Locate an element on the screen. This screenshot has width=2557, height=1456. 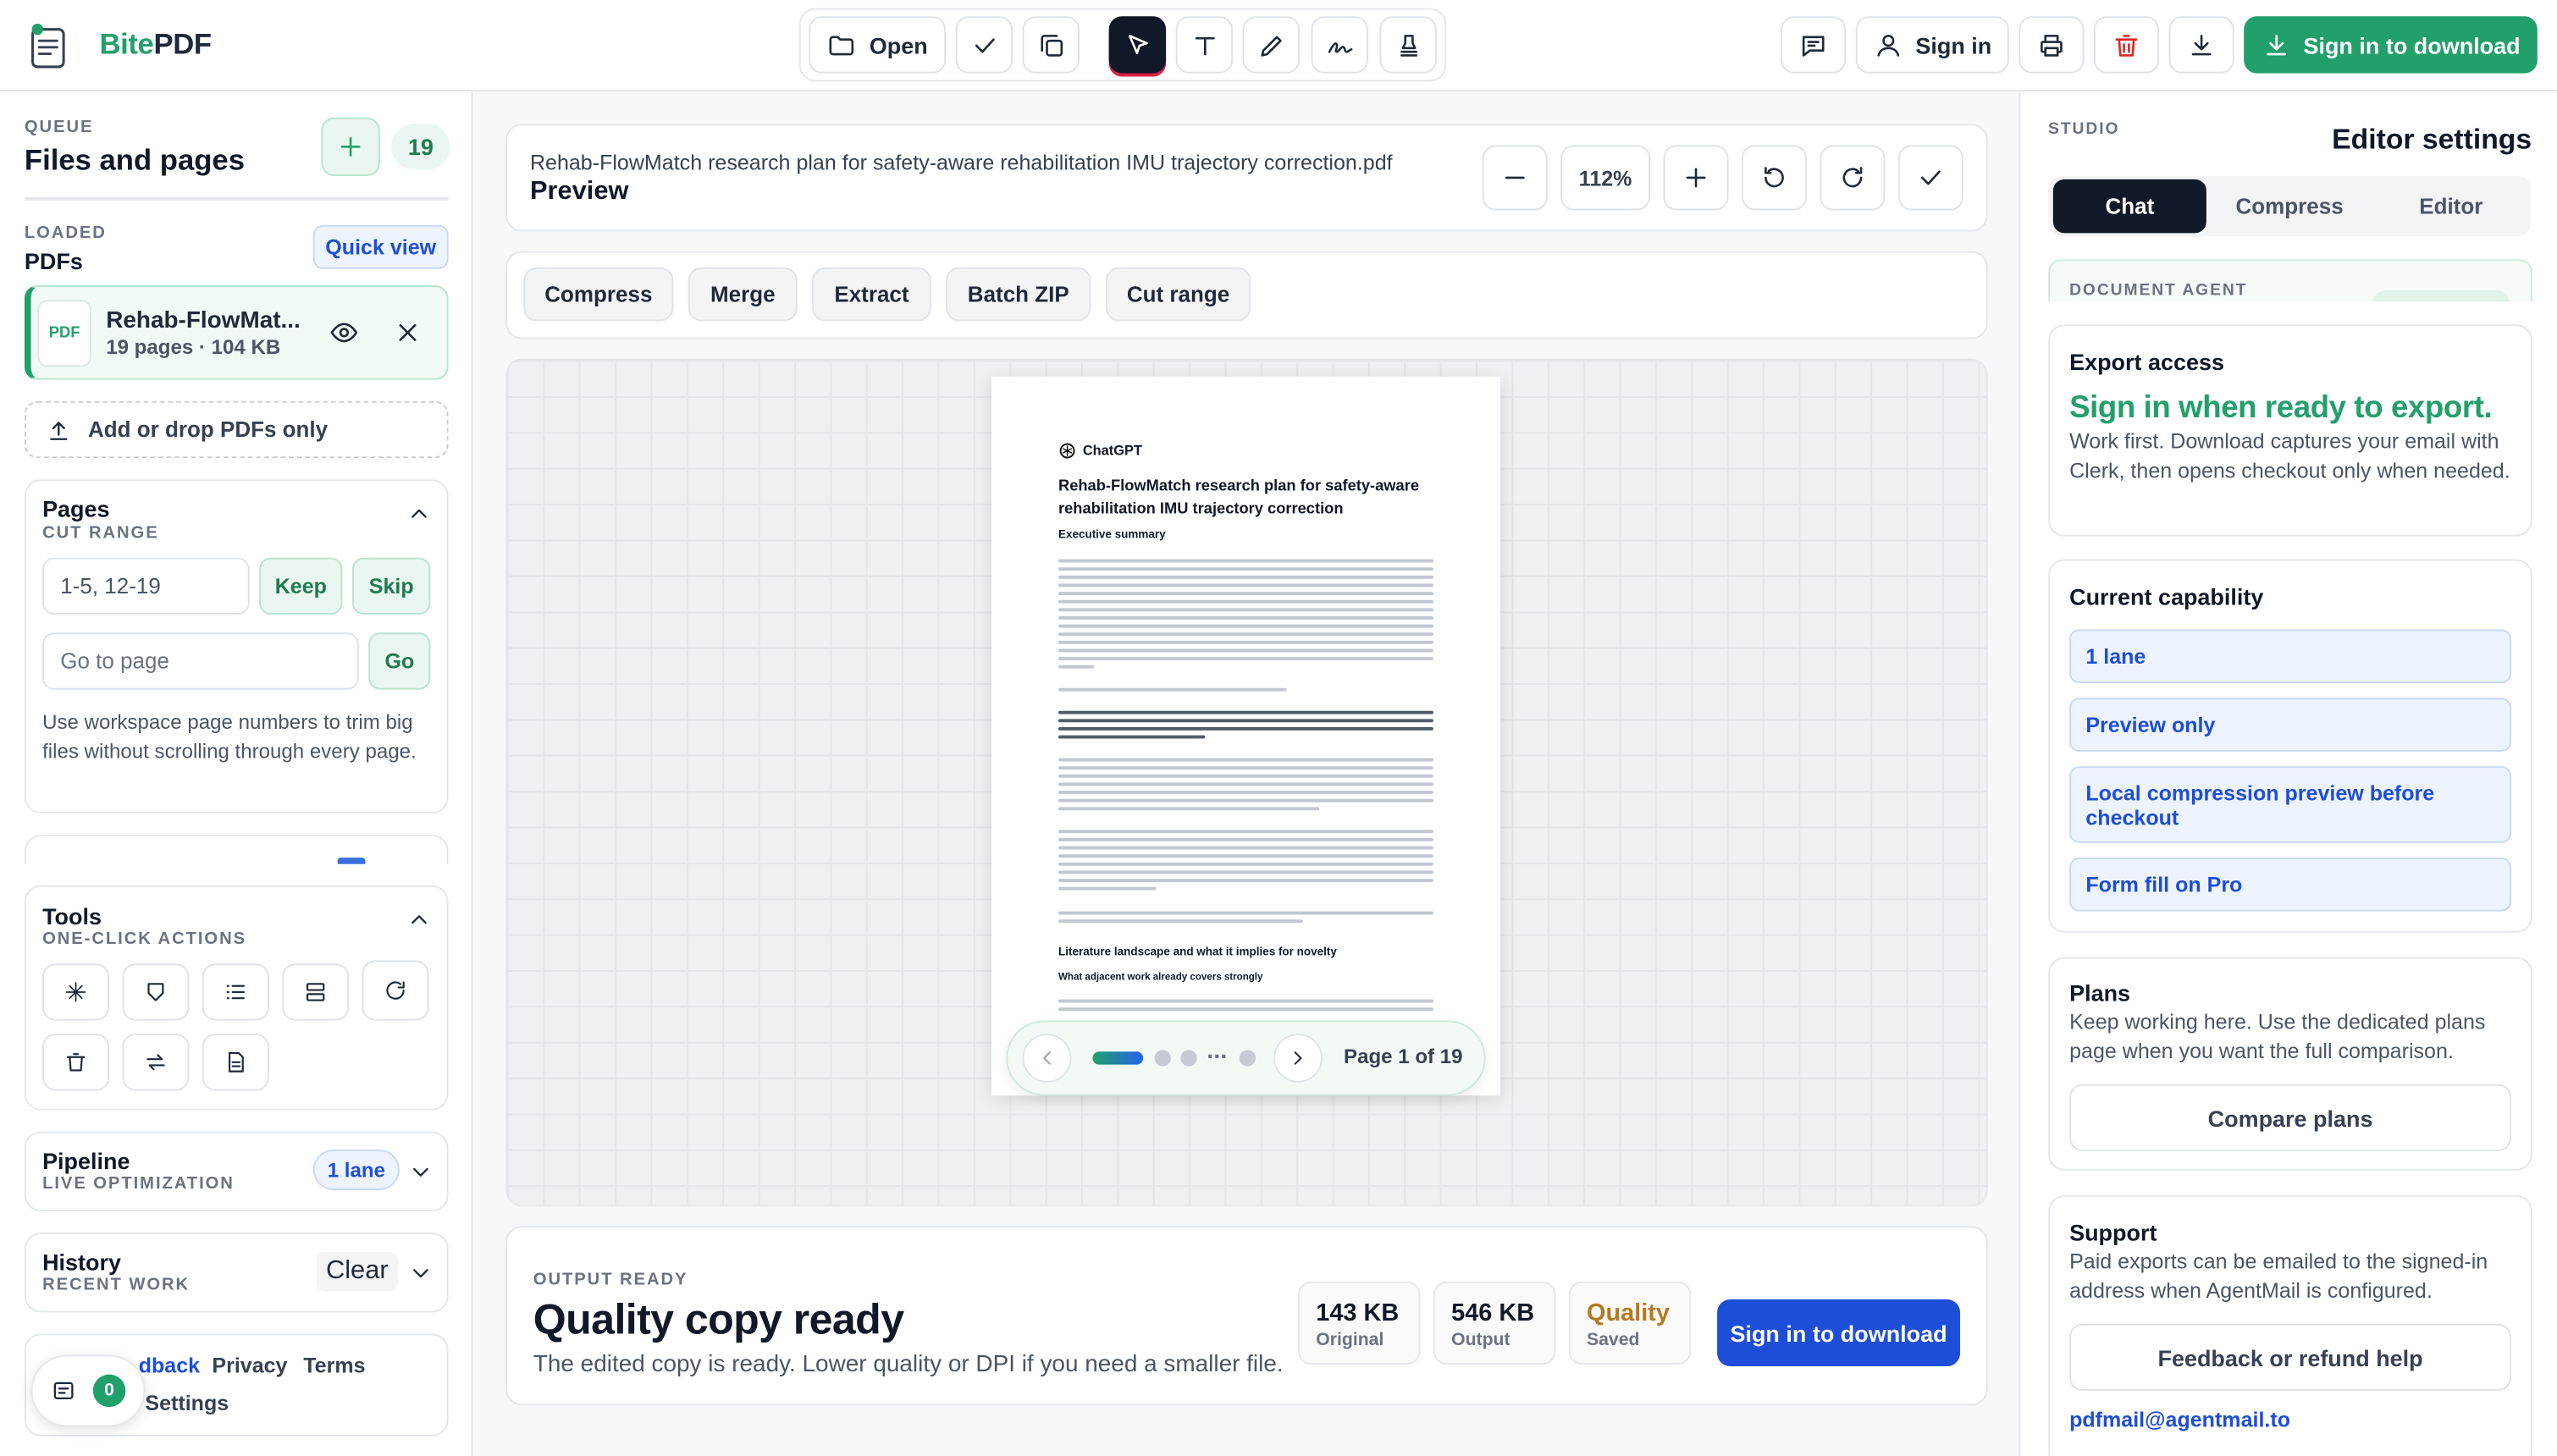
studio-tab-chat: Chat is located at coordinates (2129, 207).